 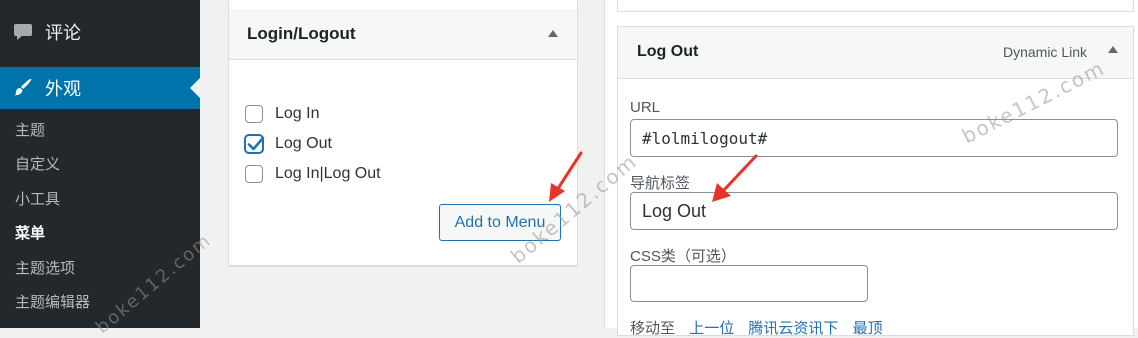 What do you see at coordinates (711, 328) in the screenshot?
I see `move-up-link: 上一位` at bounding box center [711, 328].